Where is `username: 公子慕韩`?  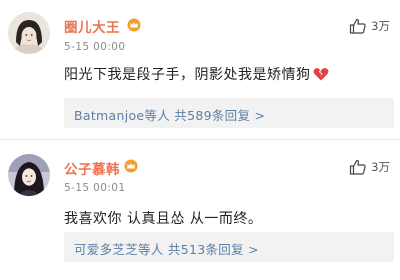 username: 公子慕韩 is located at coordinates (92, 168).